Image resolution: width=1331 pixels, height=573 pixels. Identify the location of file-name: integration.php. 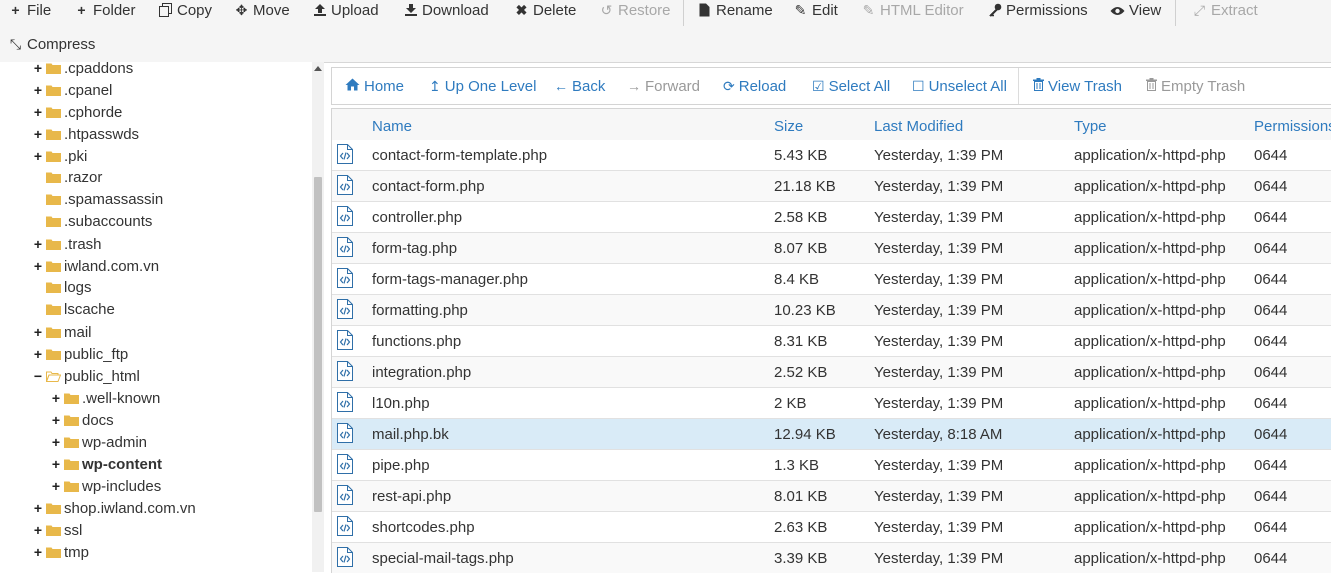
(421, 372).